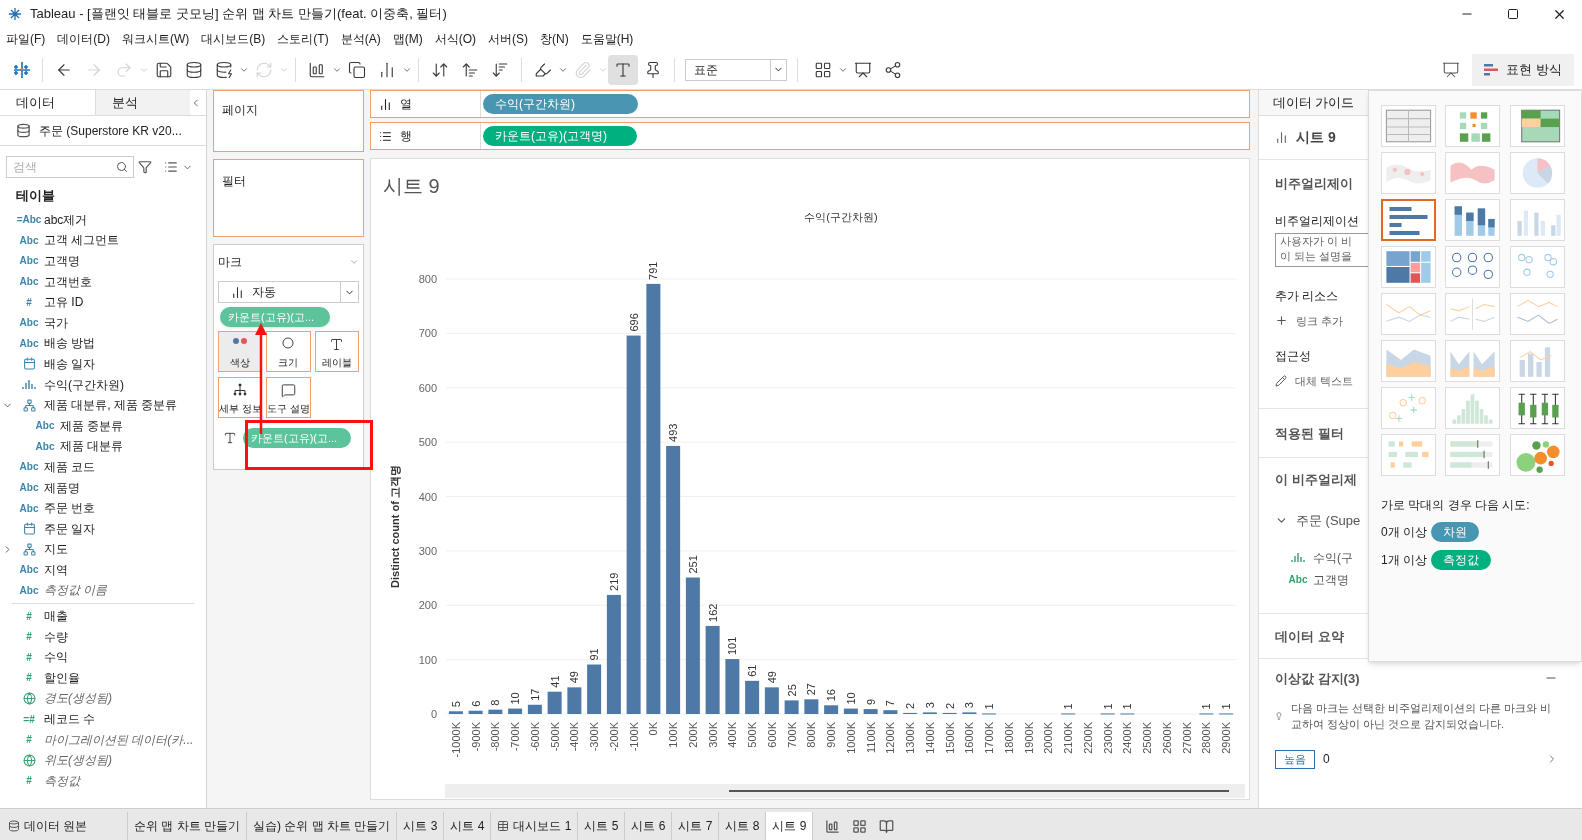 The height and width of the screenshot is (840, 1582). What do you see at coordinates (554, 39) in the screenshot?
I see `menu-item: 창(N)` at bounding box center [554, 39].